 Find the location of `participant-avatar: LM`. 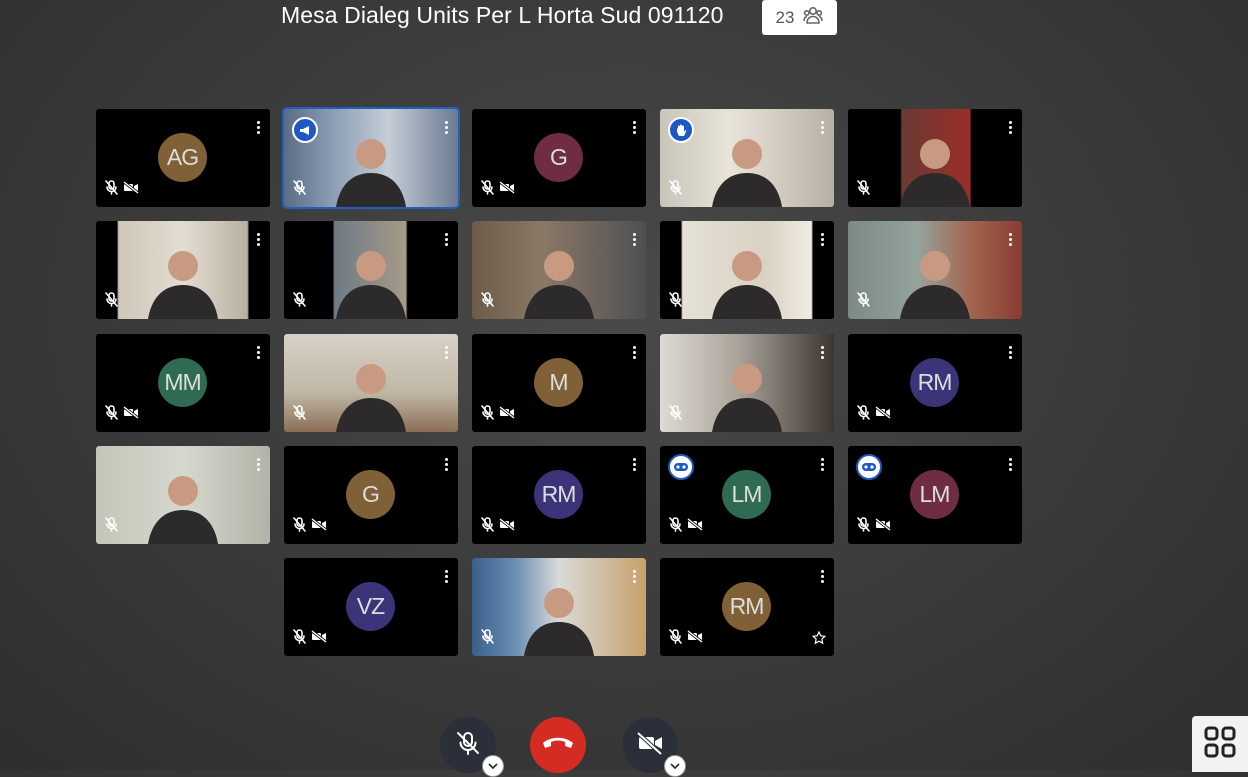

participant-avatar: LM is located at coordinates (934, 494).